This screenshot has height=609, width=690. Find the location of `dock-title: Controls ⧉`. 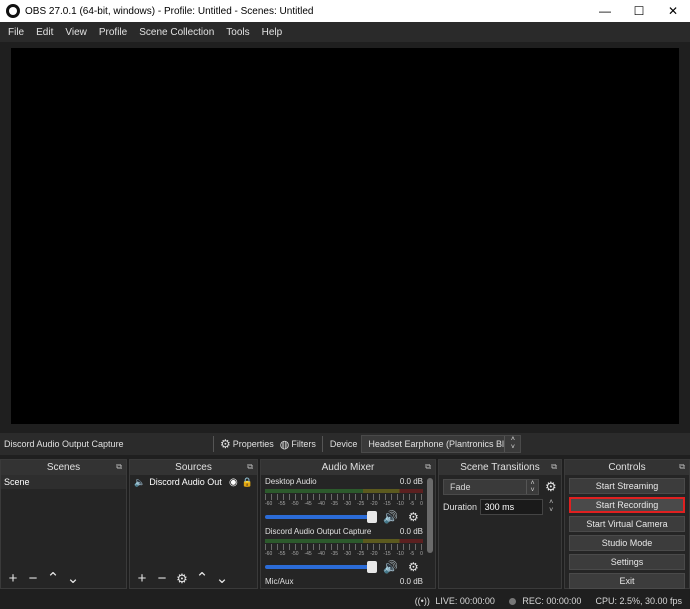

dock-title: Controls ⧉ is located at coordinates (627, 467).